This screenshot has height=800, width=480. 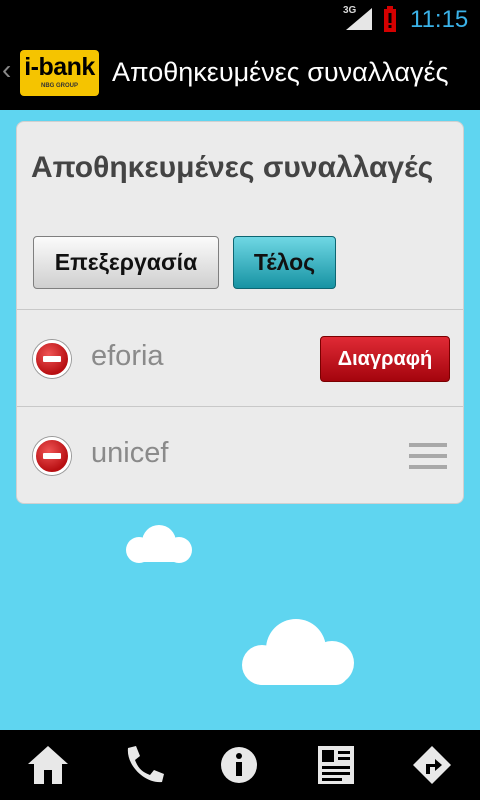 What do you see at coordinates (428, 458) in the screenshot?
I see `drag-handle-icon` at bounding box center [428, 458].